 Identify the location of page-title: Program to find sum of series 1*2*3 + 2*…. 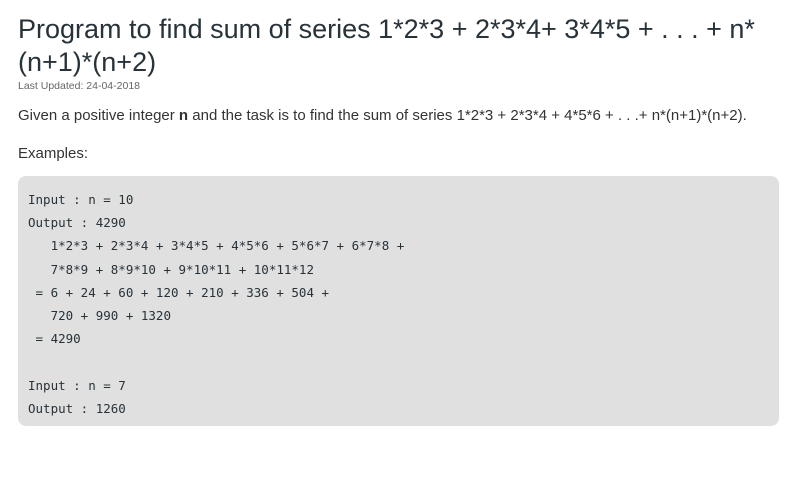
(386, 45).